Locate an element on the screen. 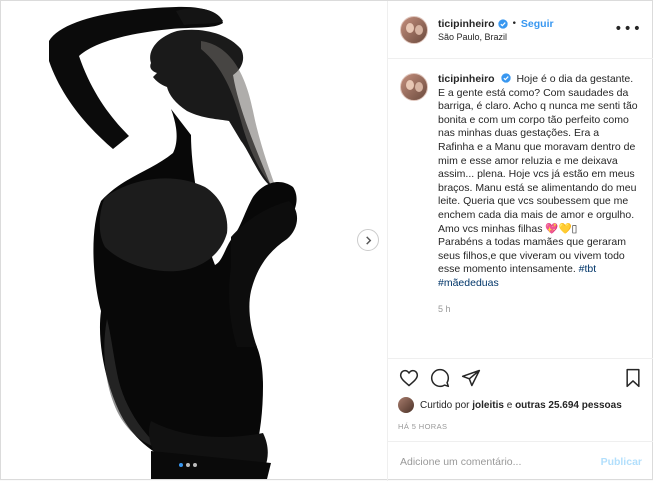  location-link: São Paulo, Brazil is located at coordinates (496, 37).